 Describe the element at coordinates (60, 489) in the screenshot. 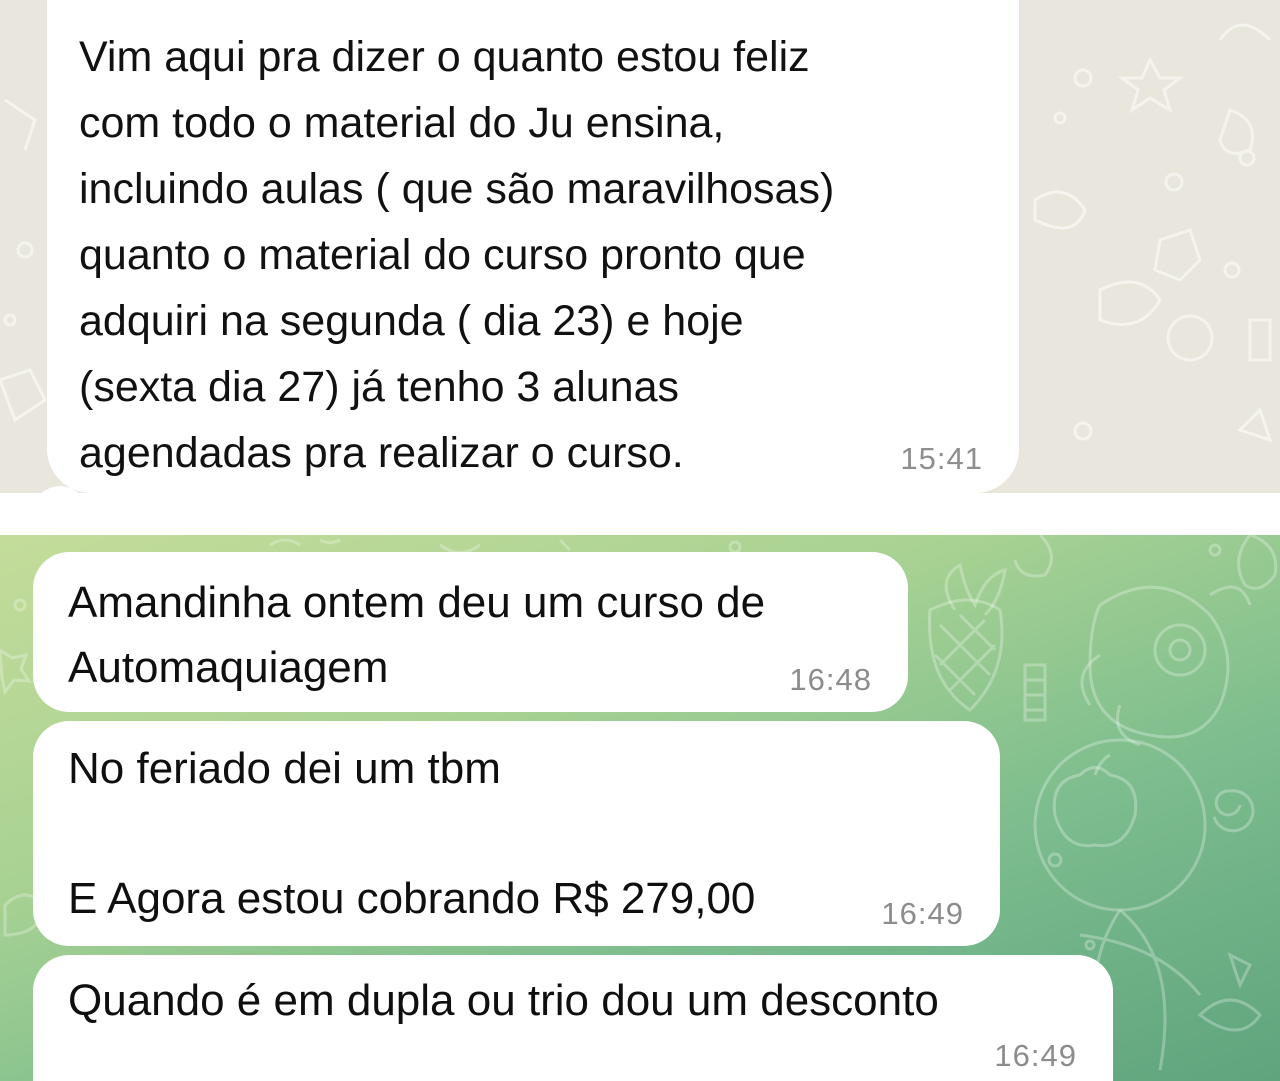

I see `bubble-tail` at that location.